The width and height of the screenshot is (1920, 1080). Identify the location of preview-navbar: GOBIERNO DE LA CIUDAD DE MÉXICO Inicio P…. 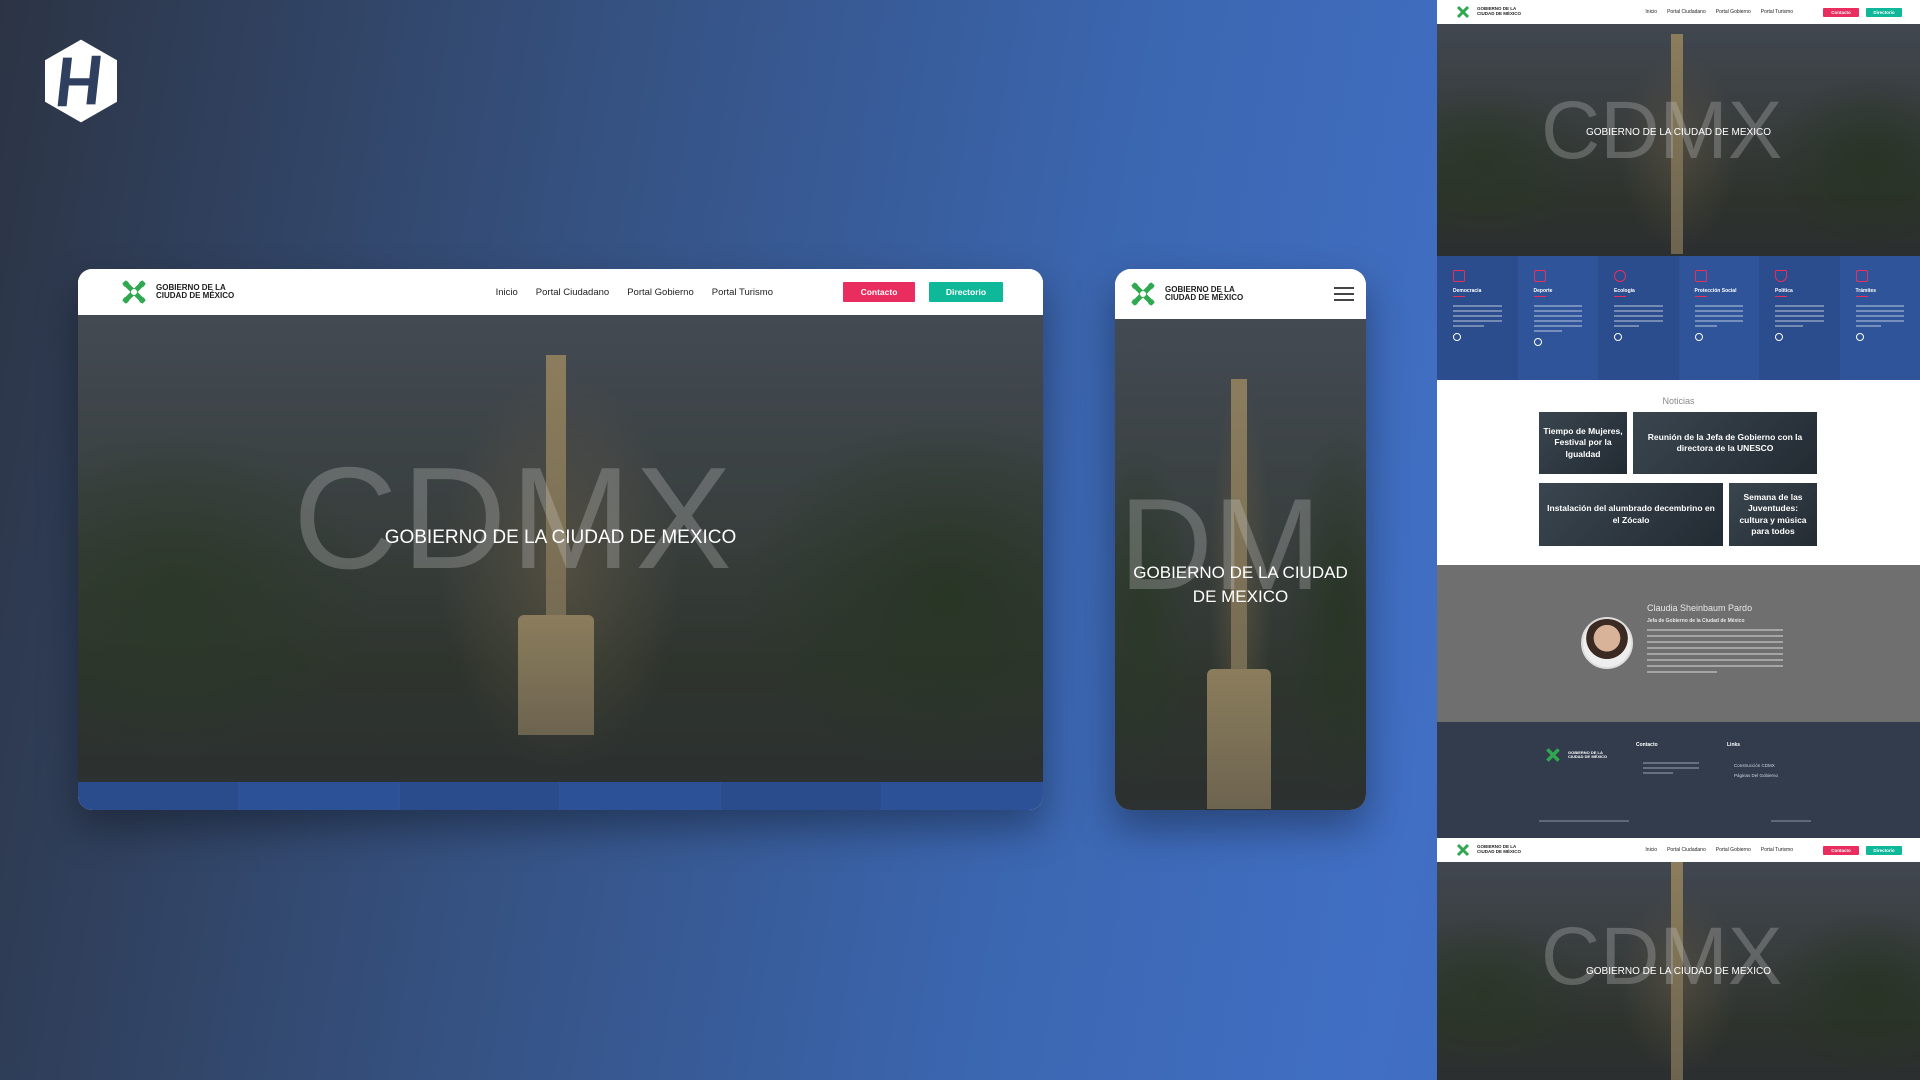
(1678, 12).